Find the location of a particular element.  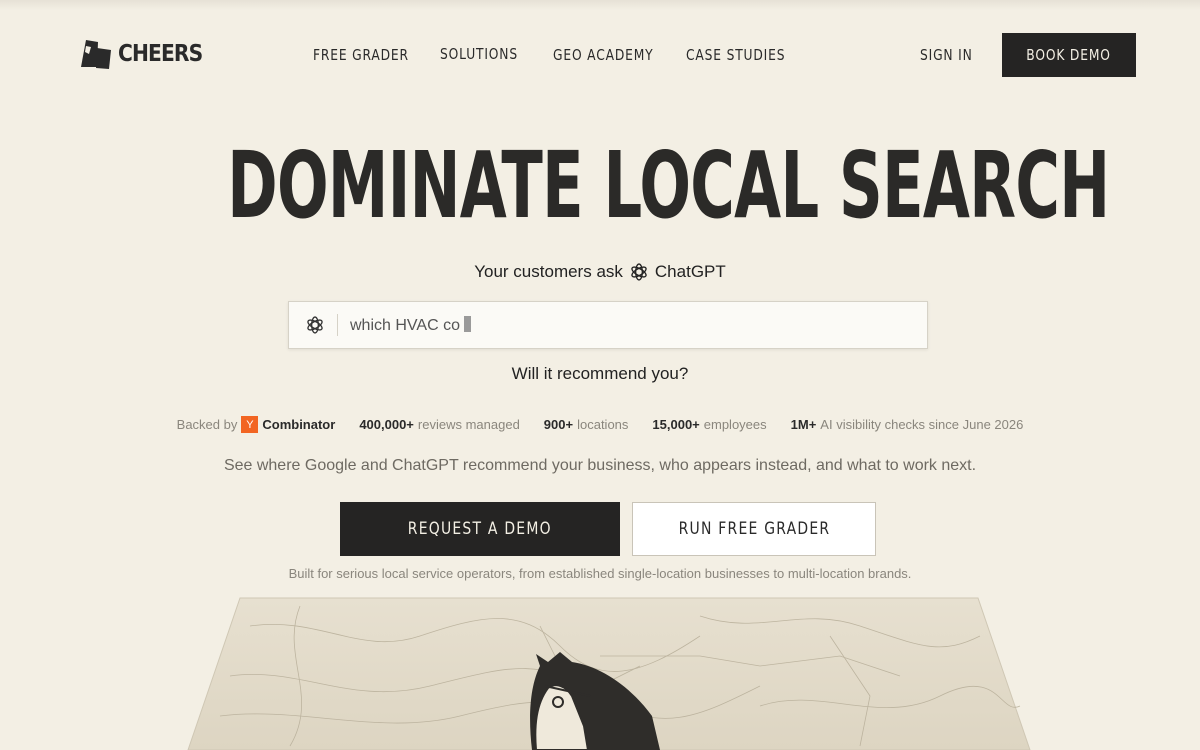

map-illustration is located at coordinates (609, 673).